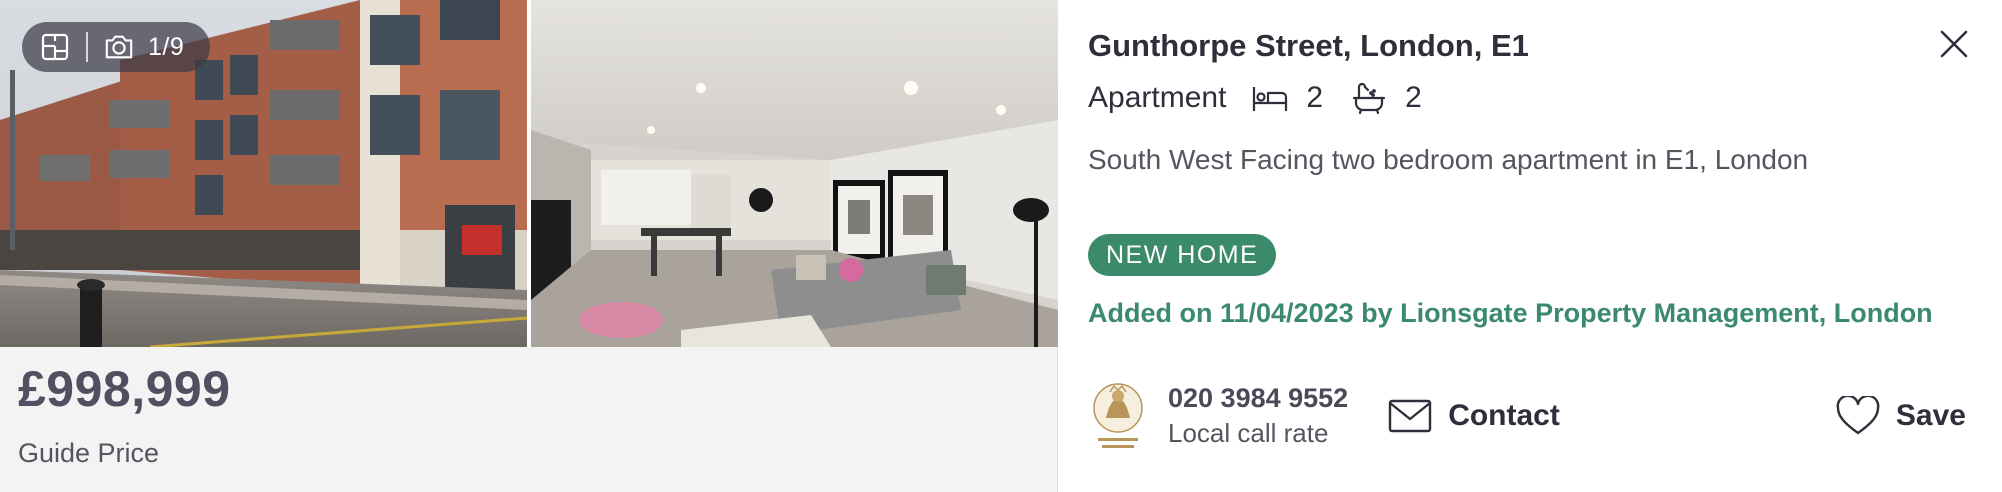  Describe the element at coordinates (1411, 416) in the screenshot. I see `envelope-icon` at that location.